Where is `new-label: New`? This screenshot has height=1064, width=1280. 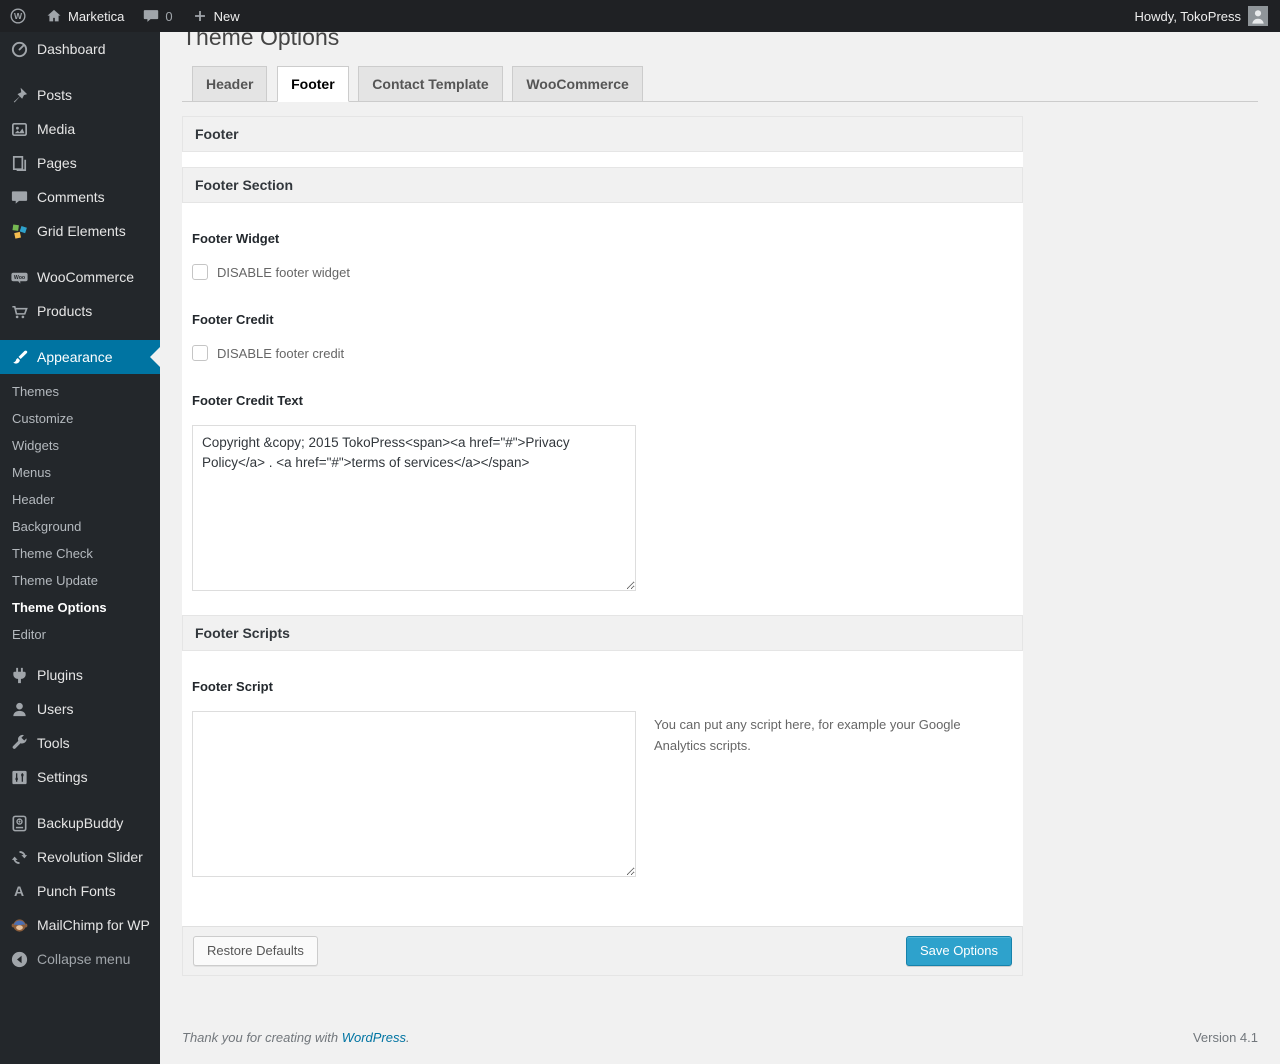
new-label: New is located at coordinates (226, 16).